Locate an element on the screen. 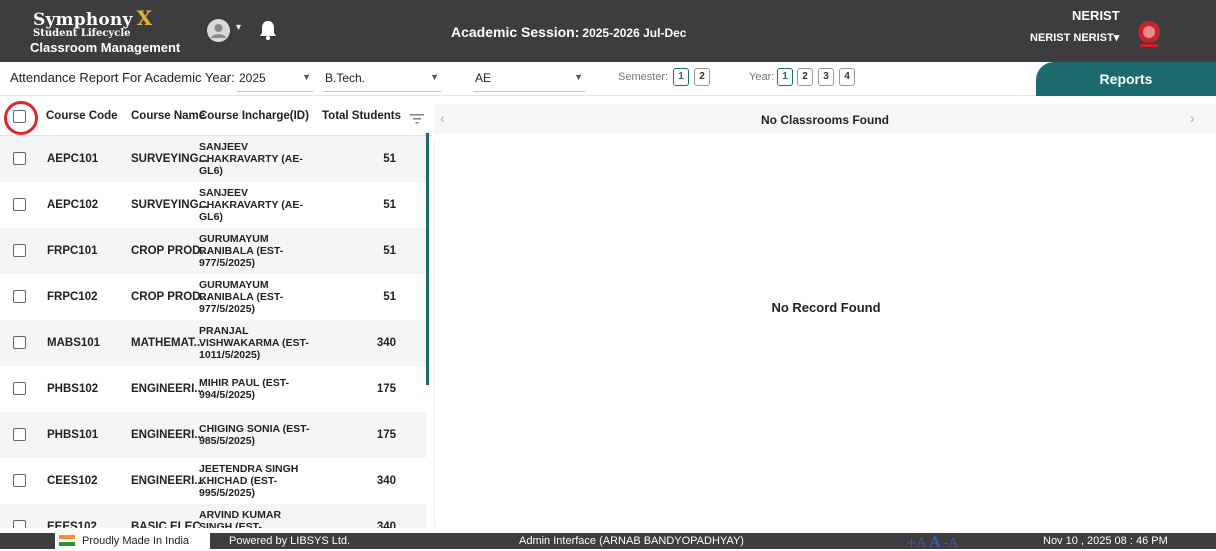  bell-icon is located at coordinates (268, 30).